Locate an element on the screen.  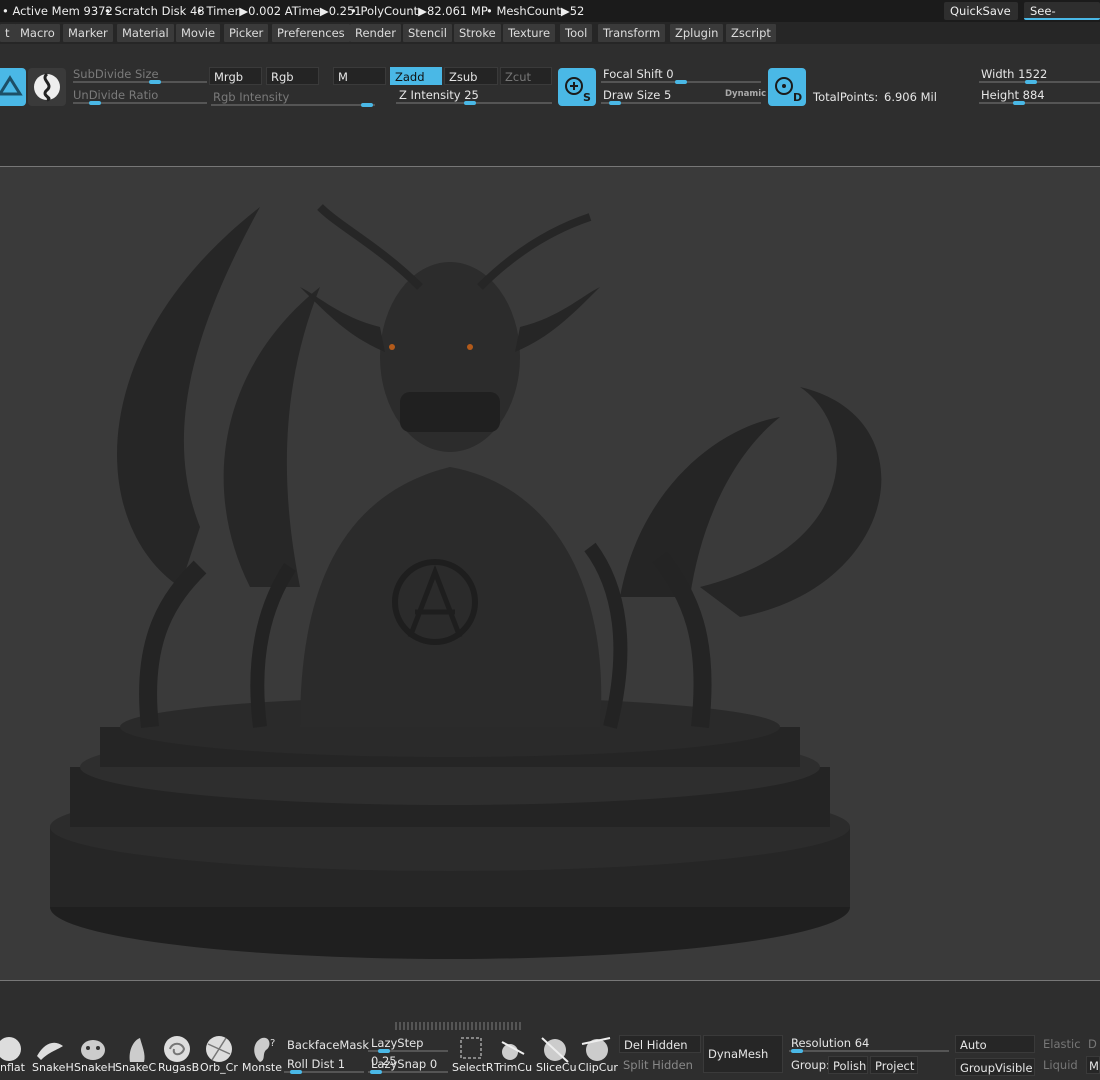
polish-button: Polish is located at coordinates (848, 1065).